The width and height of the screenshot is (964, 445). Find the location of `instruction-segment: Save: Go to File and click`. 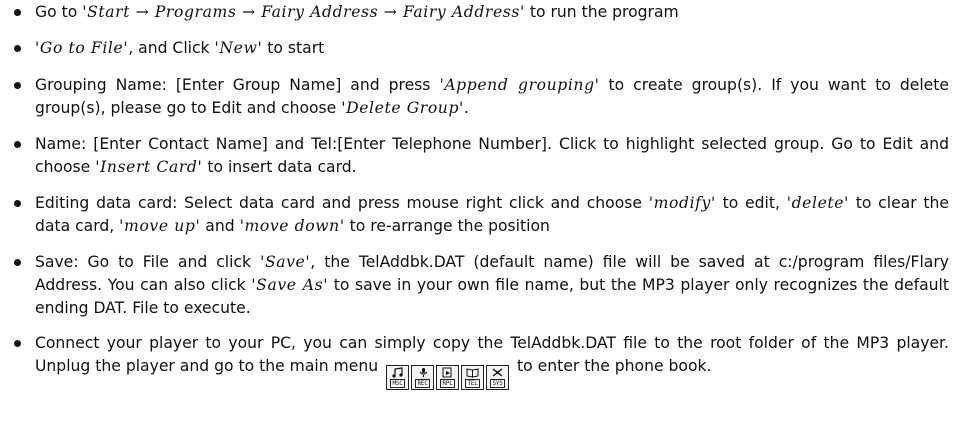

instruction-segment: Save: Go to File and click is located at coordinates (148, 262).